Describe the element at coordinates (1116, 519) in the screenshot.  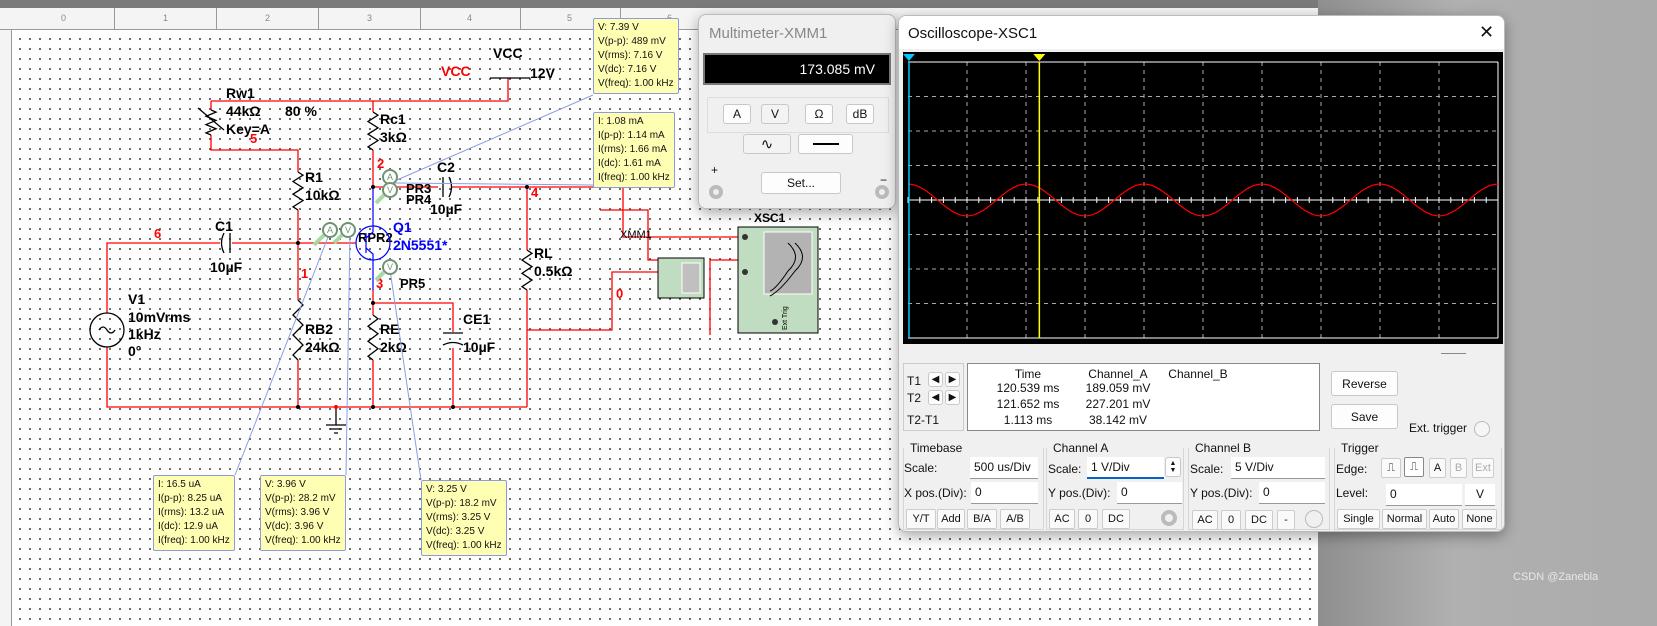
I see `channel-a-dc-button: DC` at that location.